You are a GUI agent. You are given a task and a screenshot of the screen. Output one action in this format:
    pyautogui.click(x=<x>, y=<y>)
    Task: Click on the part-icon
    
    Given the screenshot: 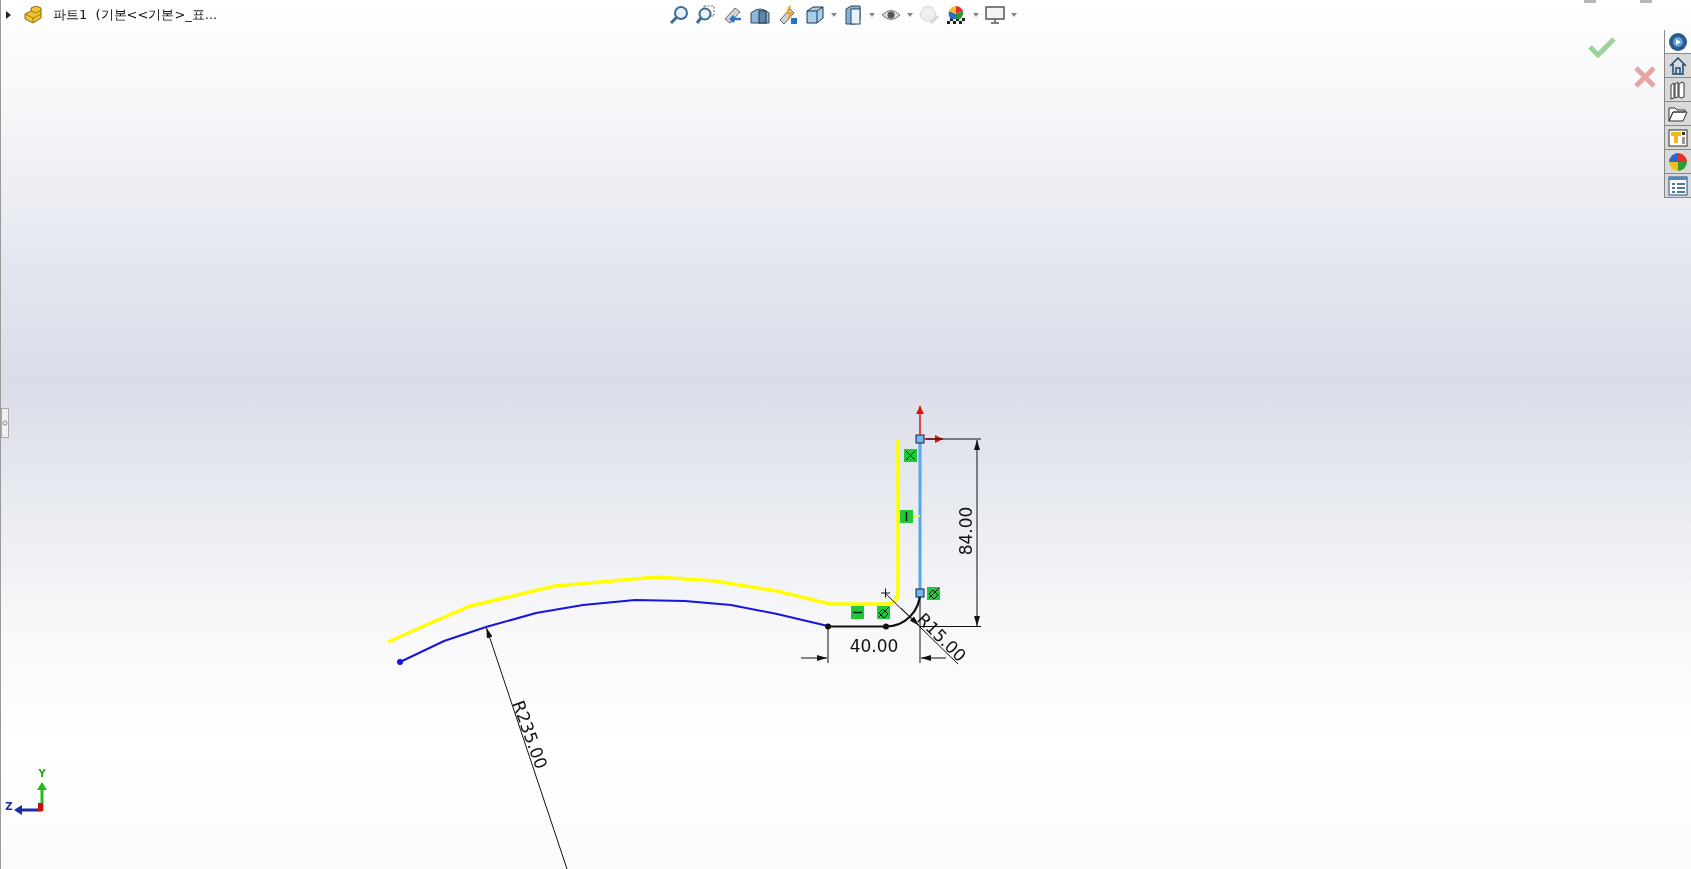 What is the action you would take?
    pyautogui.click(x=33, y=15)
    